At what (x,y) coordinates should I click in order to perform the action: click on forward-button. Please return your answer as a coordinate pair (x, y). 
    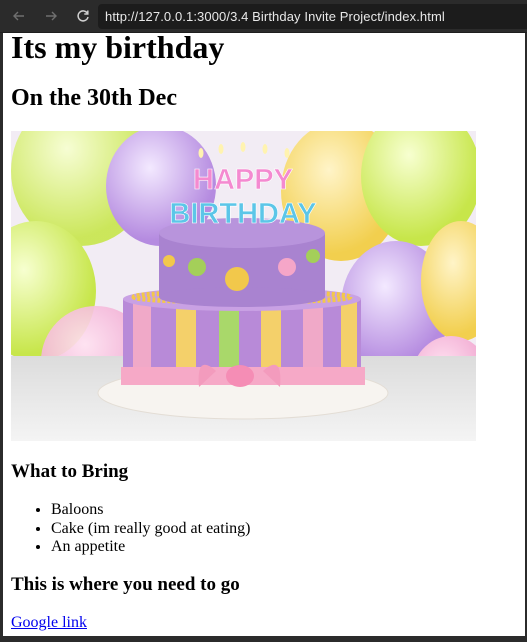
    Looking at the image, I should click on (51, 16).